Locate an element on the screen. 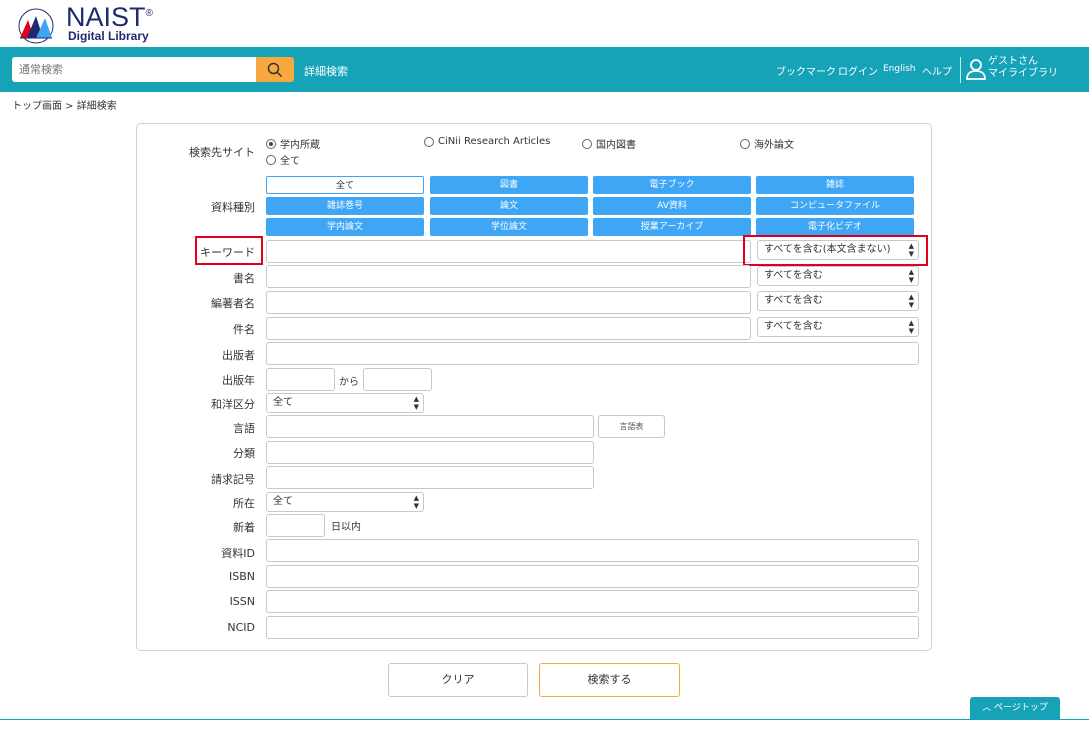 This screenshot has height=735, width=1089. subject-mode-select: すべてを含む ▲ ▼ is located at coordinates (838, 327).